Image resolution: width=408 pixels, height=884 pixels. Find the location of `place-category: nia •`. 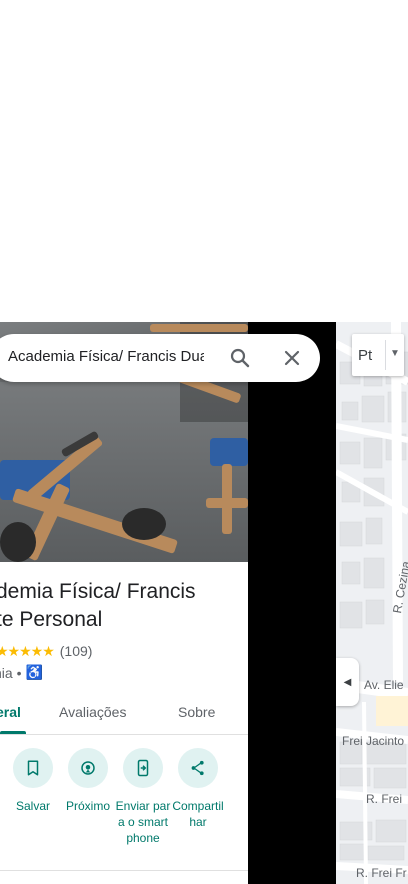

place-category: nia • is located at coordinates (10, 673).